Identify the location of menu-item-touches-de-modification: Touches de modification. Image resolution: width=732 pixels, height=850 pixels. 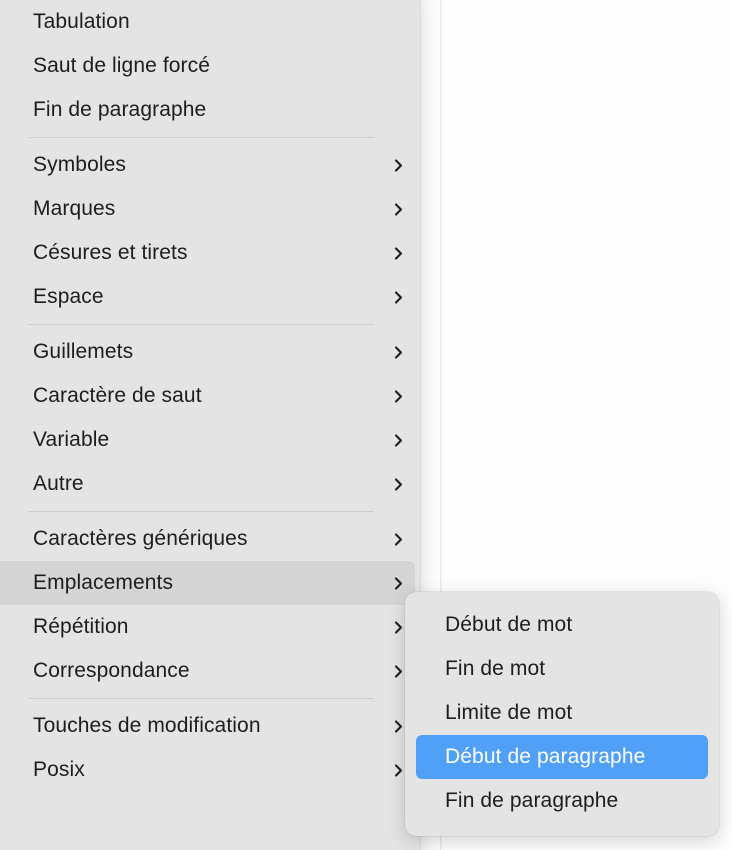
(207, 726).